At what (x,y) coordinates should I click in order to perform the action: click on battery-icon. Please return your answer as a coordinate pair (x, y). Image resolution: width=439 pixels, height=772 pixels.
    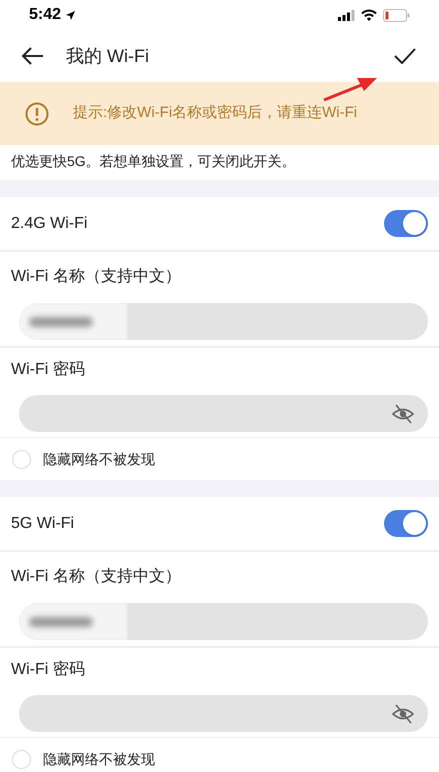
    Looking at the image, I should click on (396, 15).